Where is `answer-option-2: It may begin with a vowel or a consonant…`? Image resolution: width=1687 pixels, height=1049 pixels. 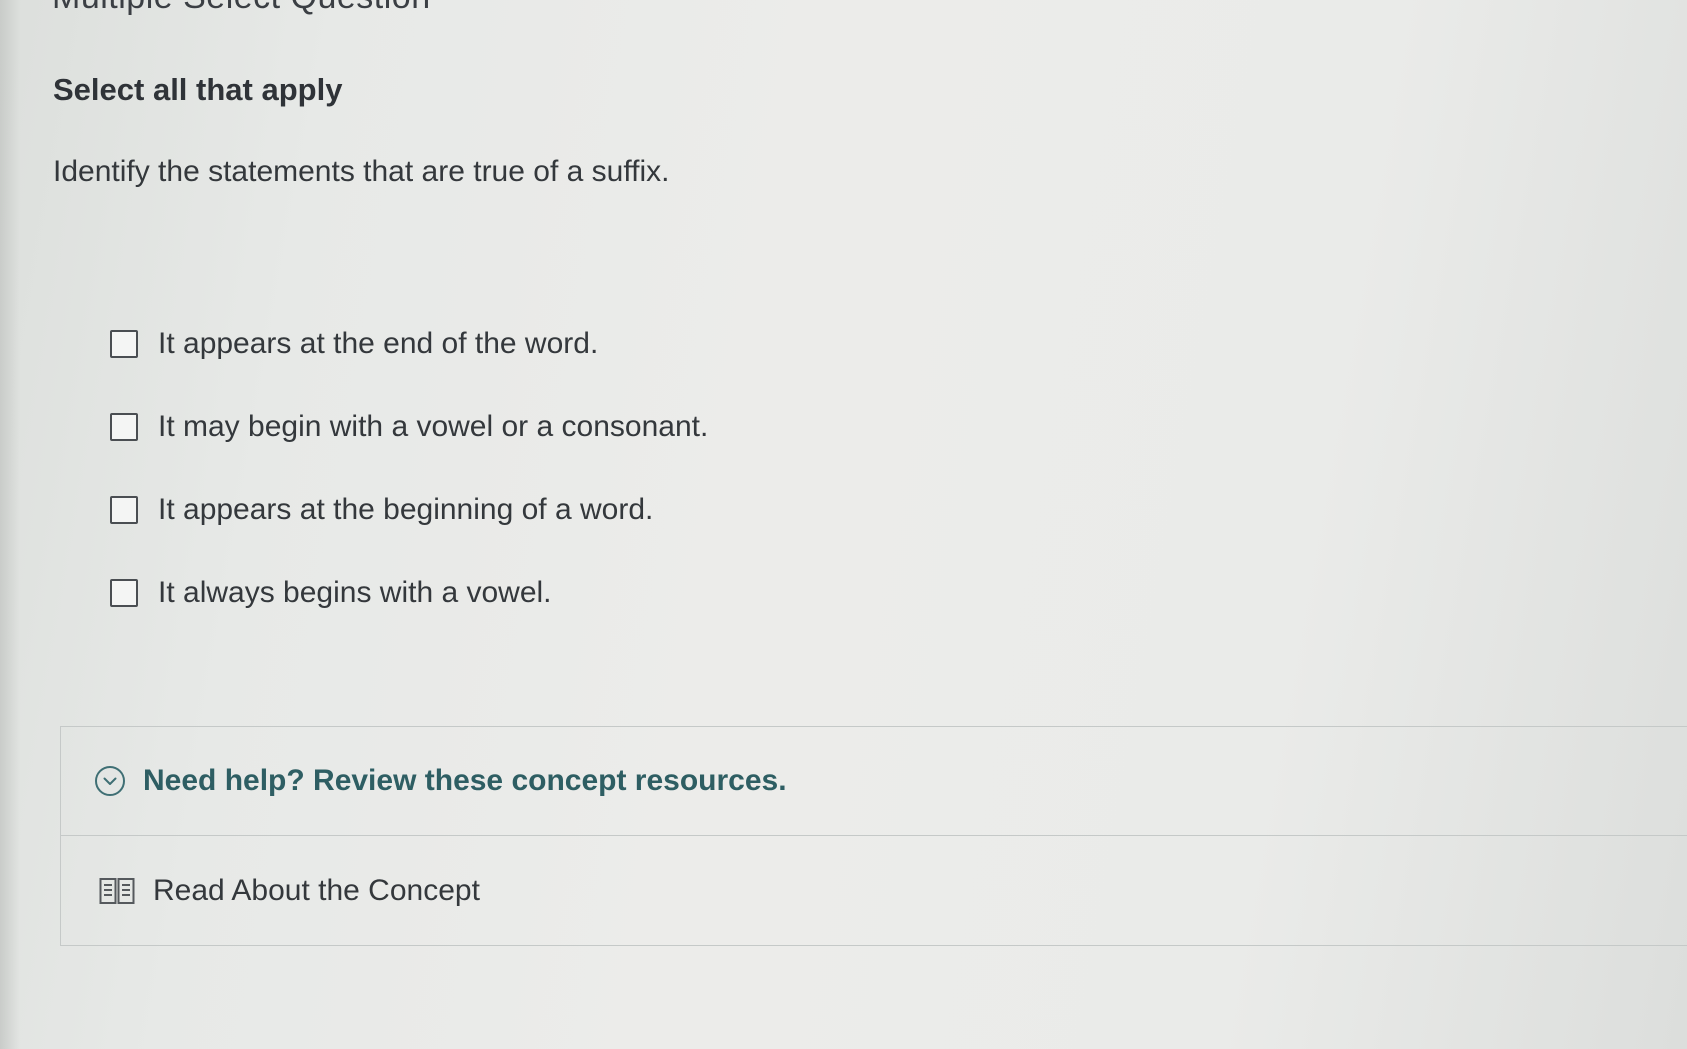
answer-option-2: It may begin with a vowel or a consonant… is located at coordinates (409, 427).